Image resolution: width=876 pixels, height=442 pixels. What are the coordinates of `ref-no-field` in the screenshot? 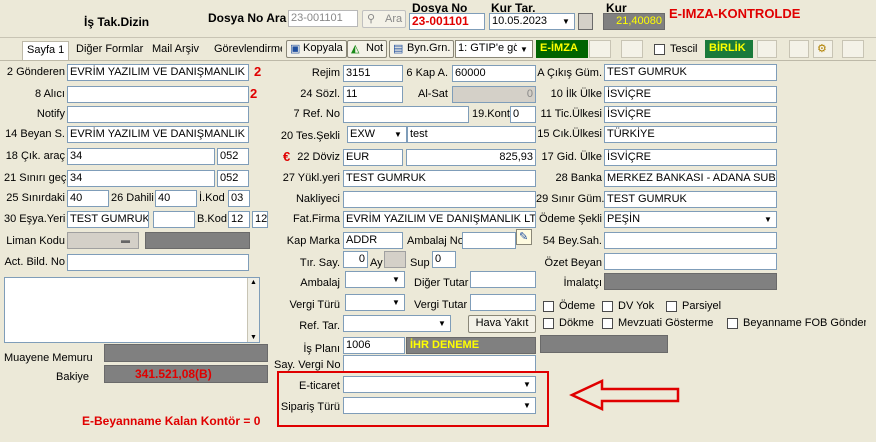 It's located at (406, 114).